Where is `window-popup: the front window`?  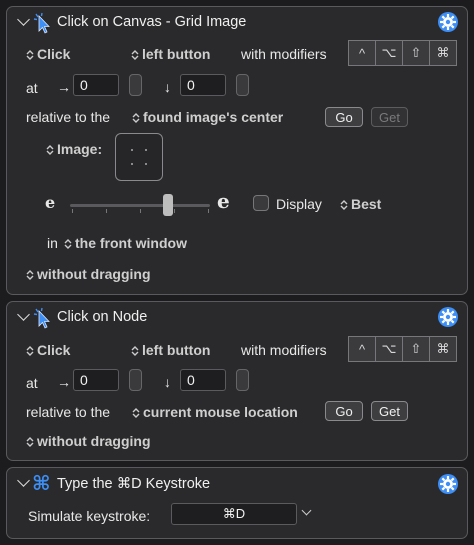 window-popup: the front window is located at coordinates (125, 243).